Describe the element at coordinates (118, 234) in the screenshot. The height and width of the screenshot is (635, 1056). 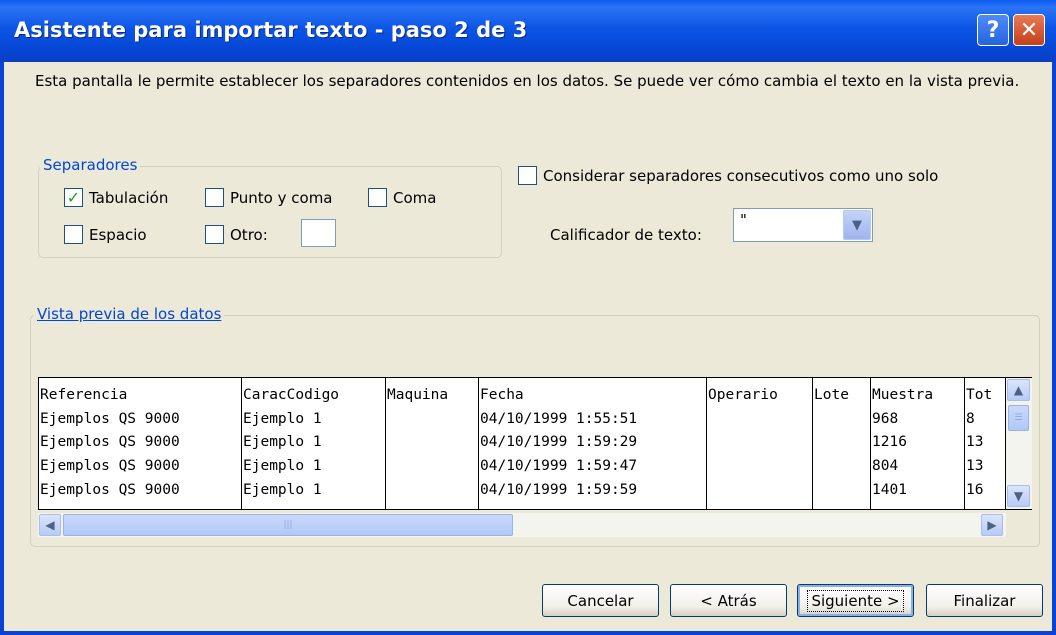
I see `space-label: Espacio` at that location.